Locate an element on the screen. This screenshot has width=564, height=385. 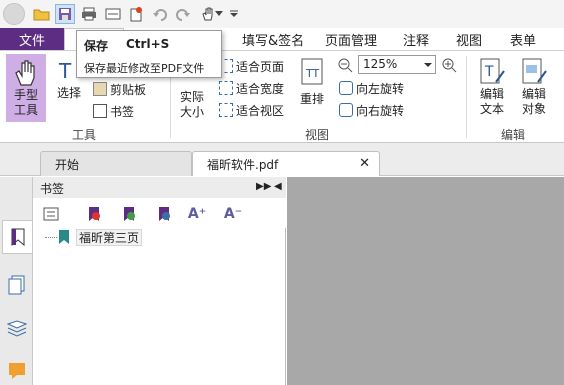
reflow-icon: TT is located at coordinates (312, 71).